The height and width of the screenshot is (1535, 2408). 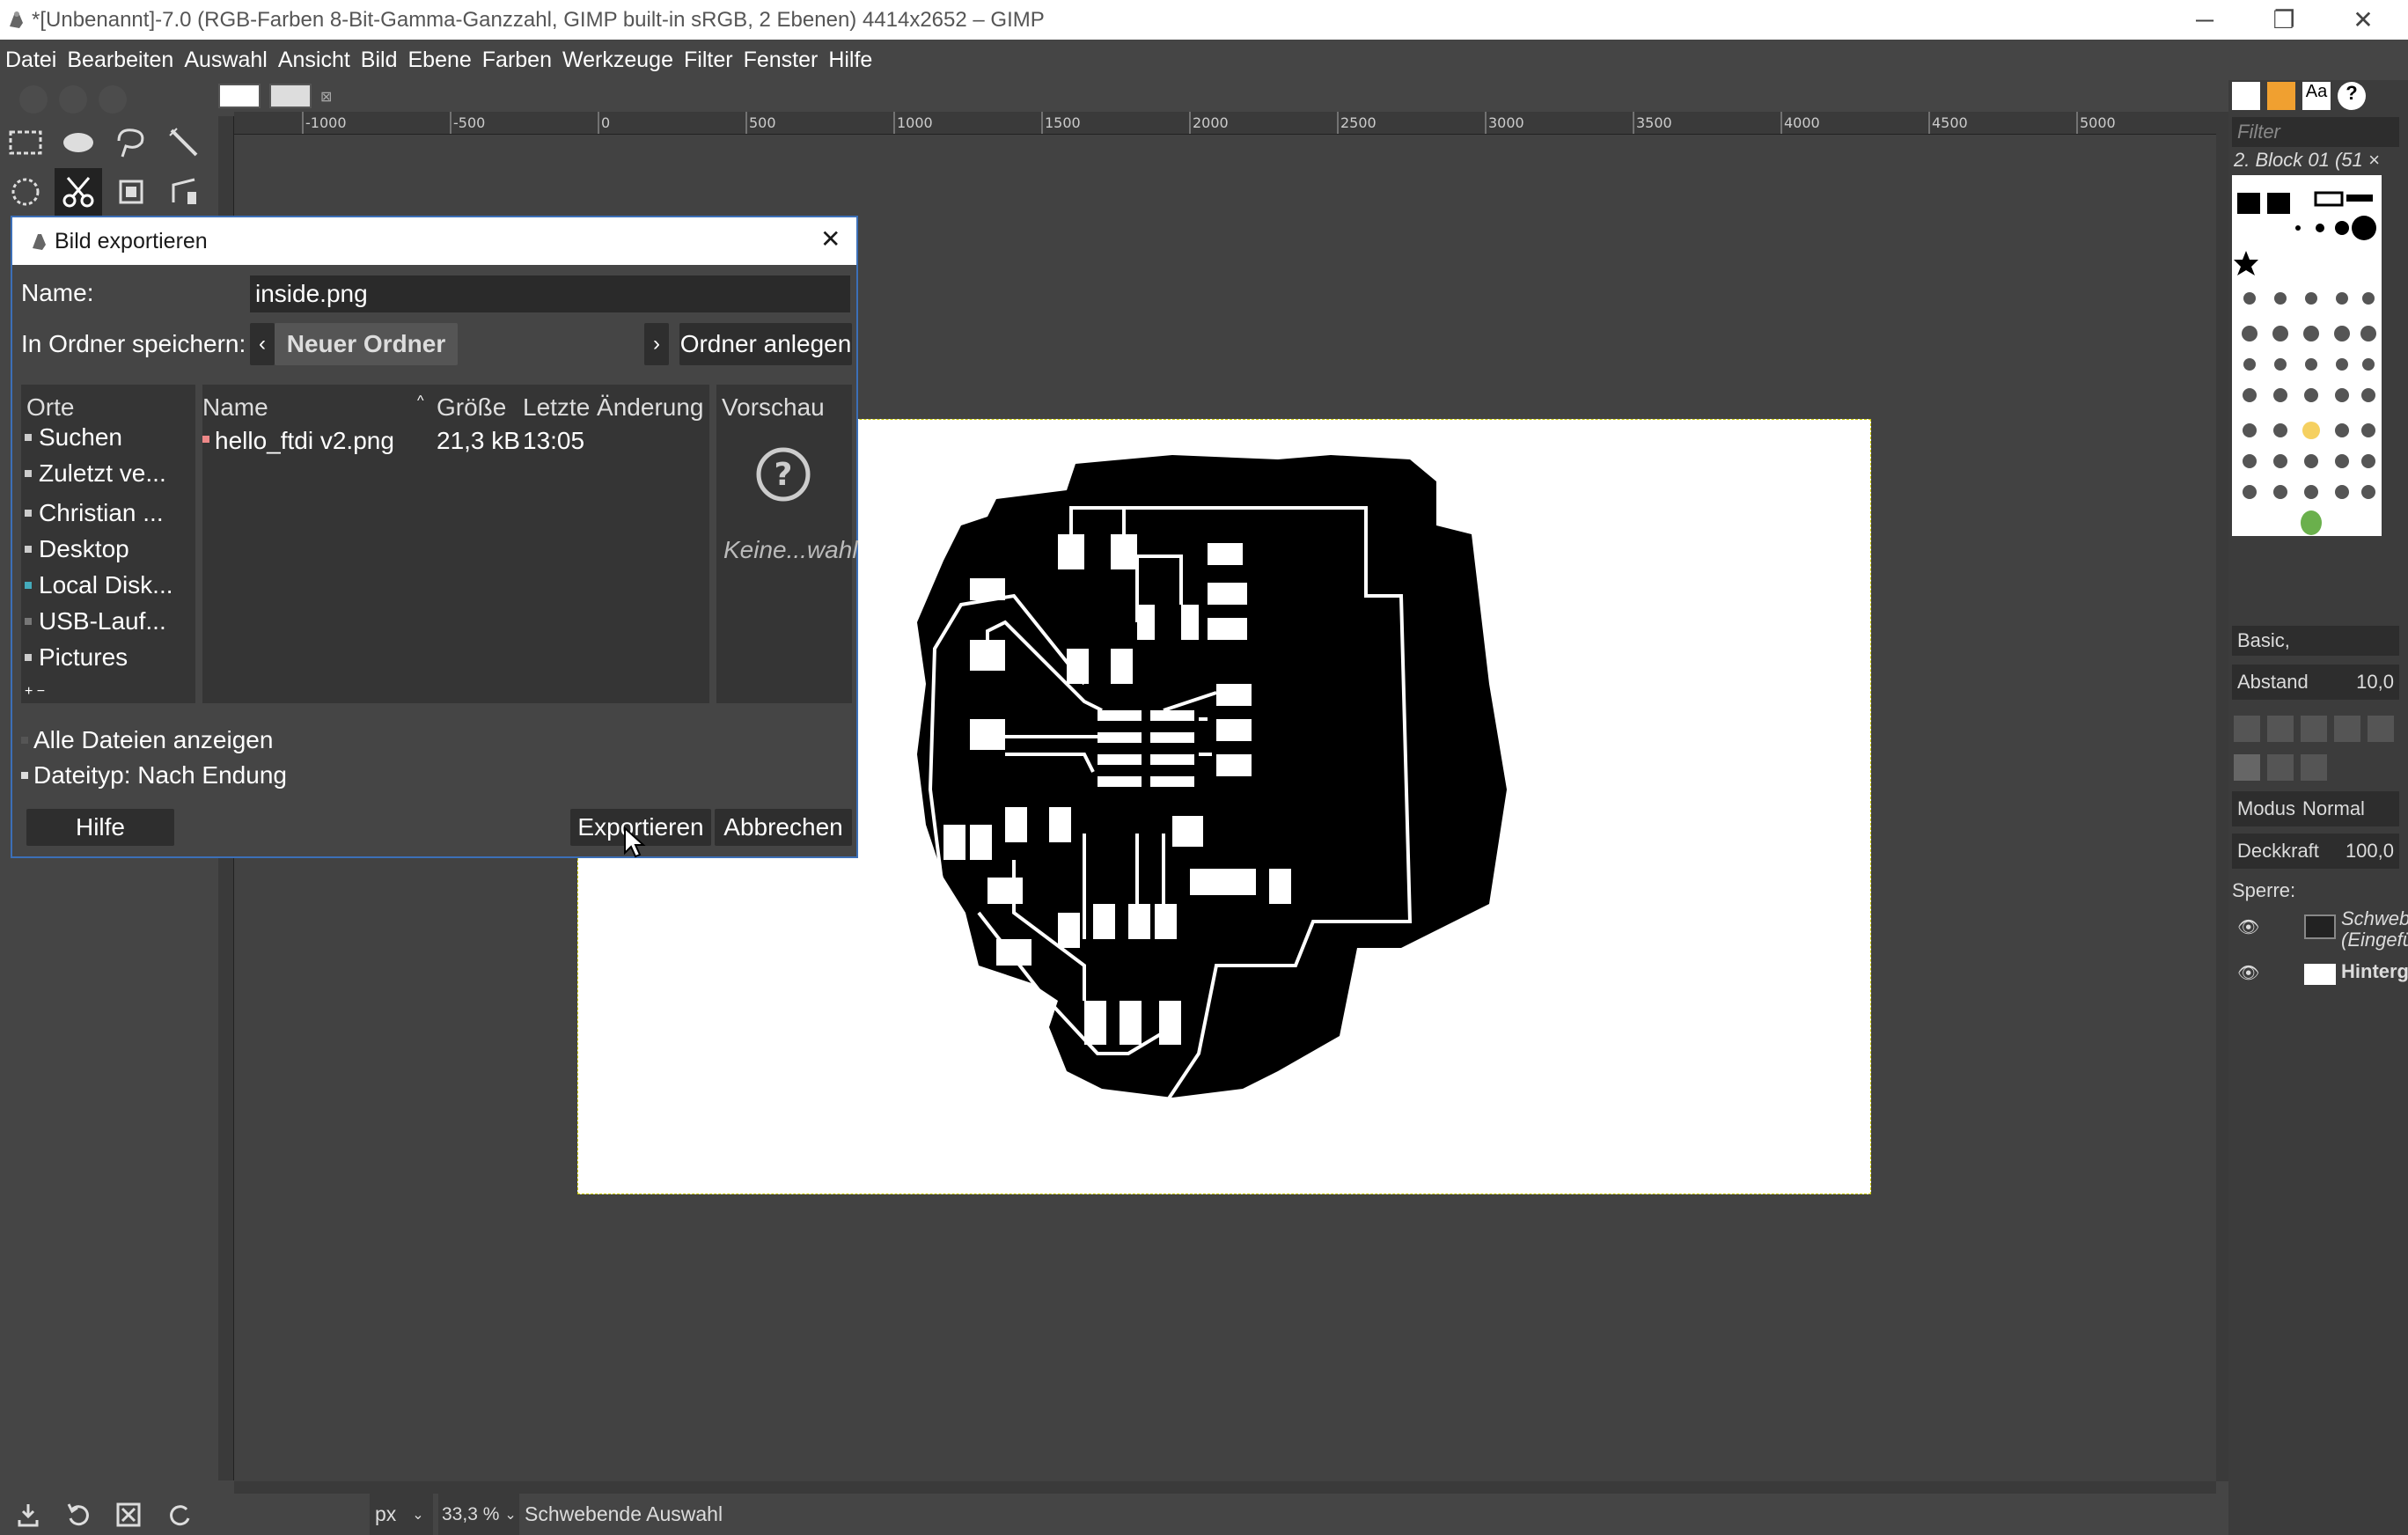 I want to click on horizontal-scrollbar, so click(x=1225, y=1487).